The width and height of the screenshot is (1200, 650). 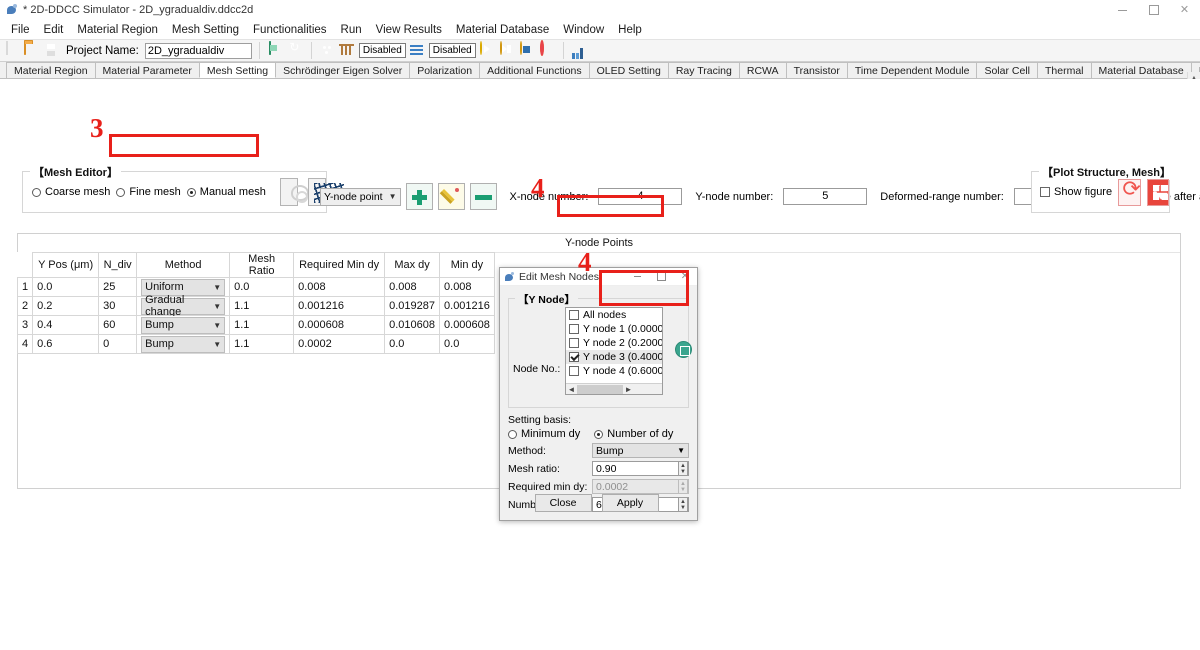 What do you see at coordinates (703, 70) in the screenshot?
I see `tab-ray-tracing: Ray Tracing` at bounding box center [703, 70].